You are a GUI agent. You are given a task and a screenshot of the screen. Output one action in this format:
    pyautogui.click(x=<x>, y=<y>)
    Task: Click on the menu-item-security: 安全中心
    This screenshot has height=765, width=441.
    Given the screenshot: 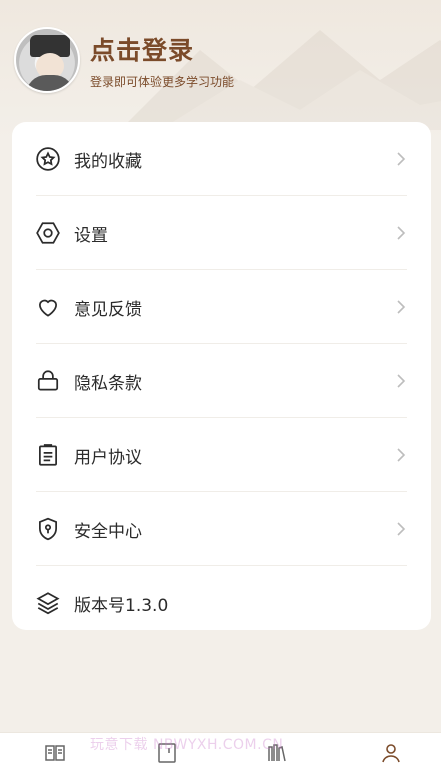 What is the action you would take?
    pyautogui.click(x=221, y=529)
    